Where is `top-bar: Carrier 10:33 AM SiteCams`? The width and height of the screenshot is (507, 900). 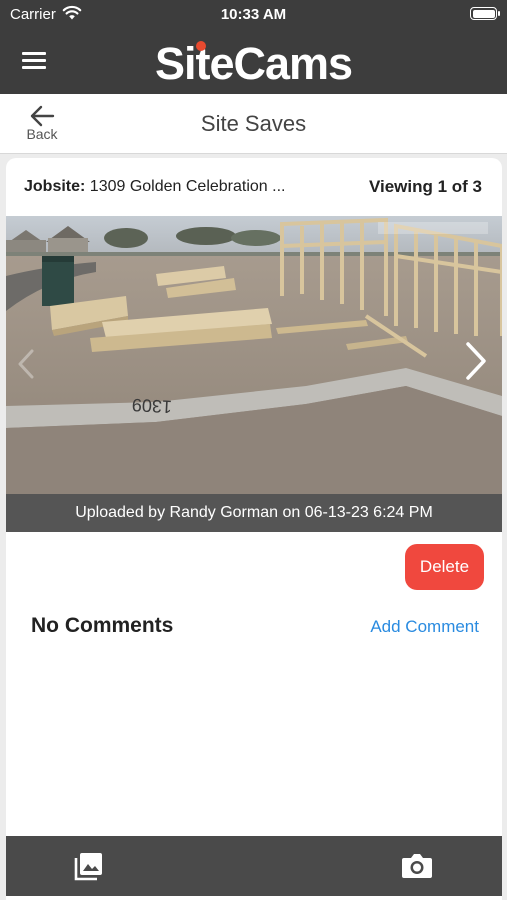
top-bar: Carrier 10:33 AM SiteCams is located at coordinates (253, 47).